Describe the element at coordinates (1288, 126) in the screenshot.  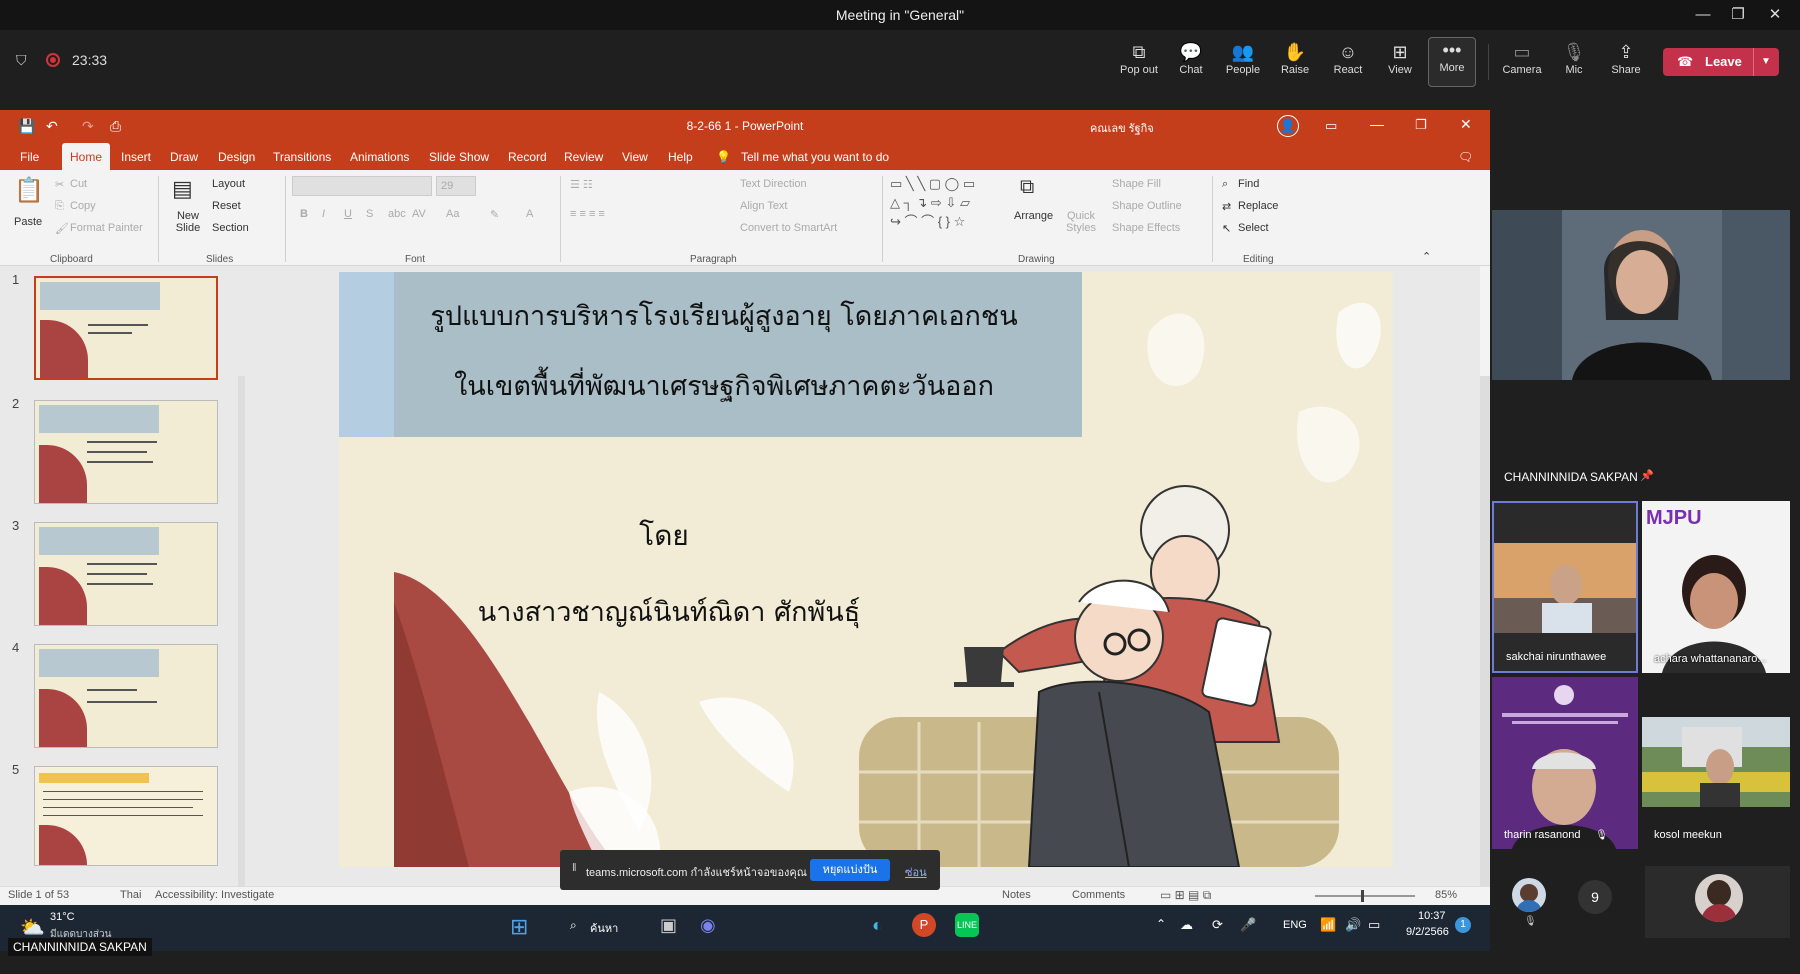
I see `user-avatar-icon: 👤` at that location.